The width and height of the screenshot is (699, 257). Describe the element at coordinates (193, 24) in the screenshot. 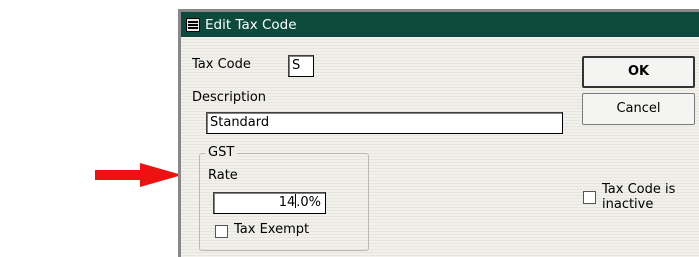

I see `document-icon` at that location.